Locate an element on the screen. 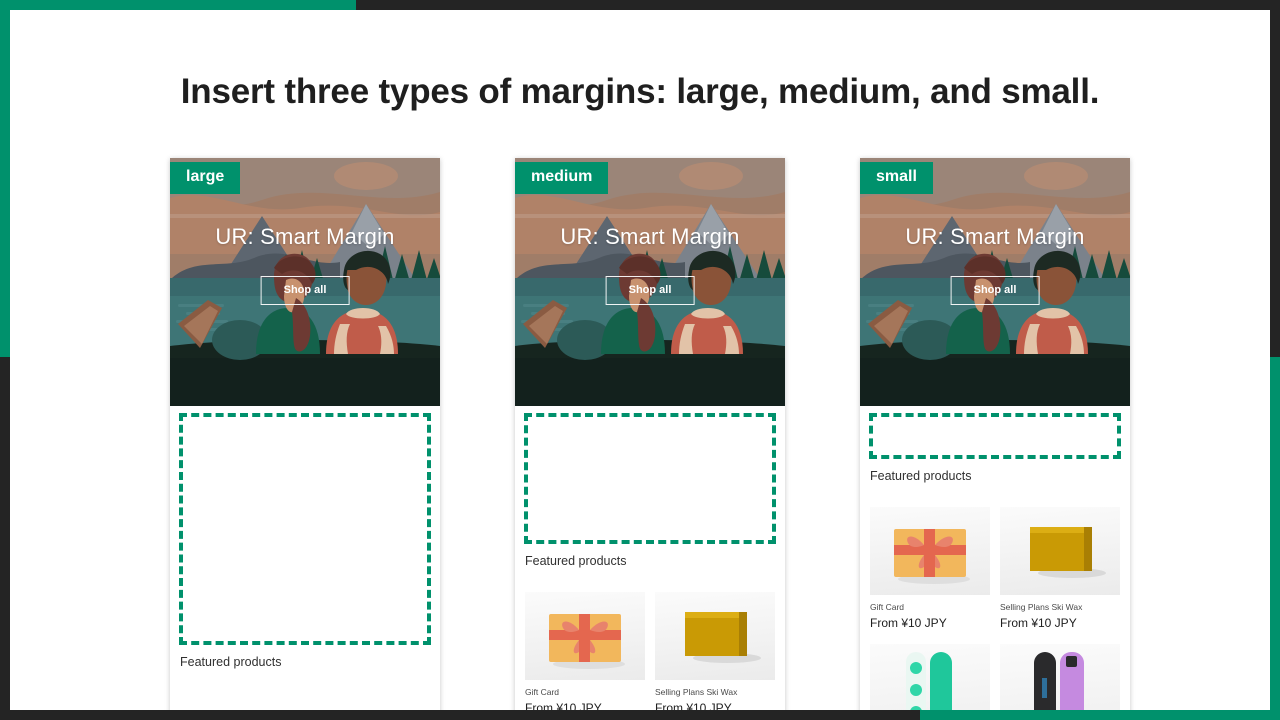  margin-size-badge: large is located at coordinates (205, 178).